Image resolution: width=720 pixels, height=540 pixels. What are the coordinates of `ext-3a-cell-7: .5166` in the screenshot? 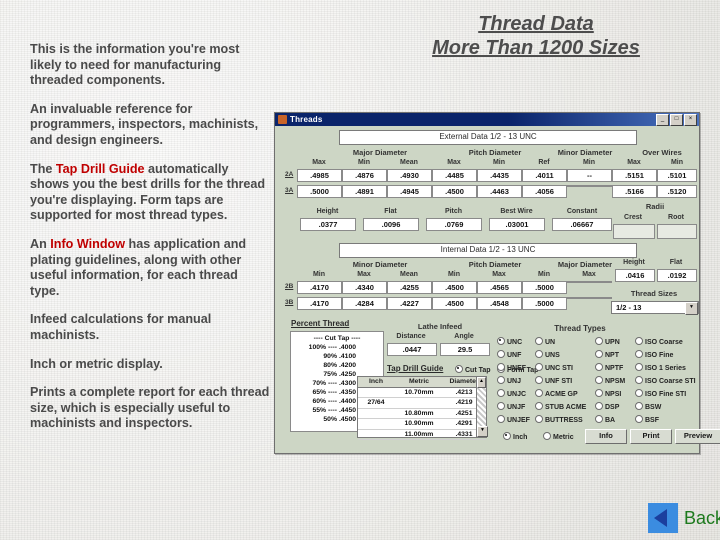 It's located at (634, 191).